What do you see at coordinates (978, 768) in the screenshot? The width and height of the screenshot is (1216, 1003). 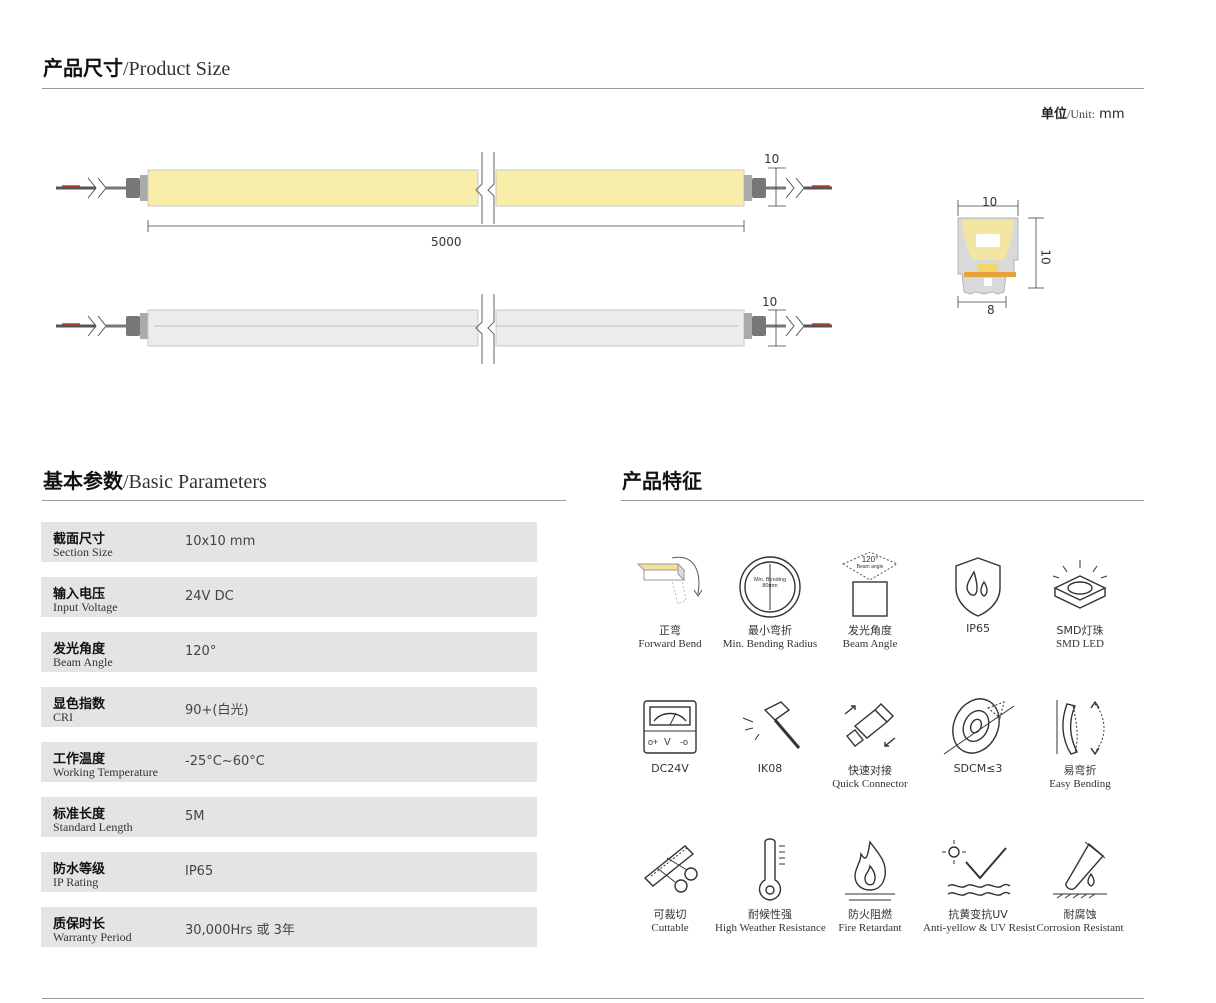 I see `feature-label-zh: SDCM≤3` at bounding box center [978, 768].